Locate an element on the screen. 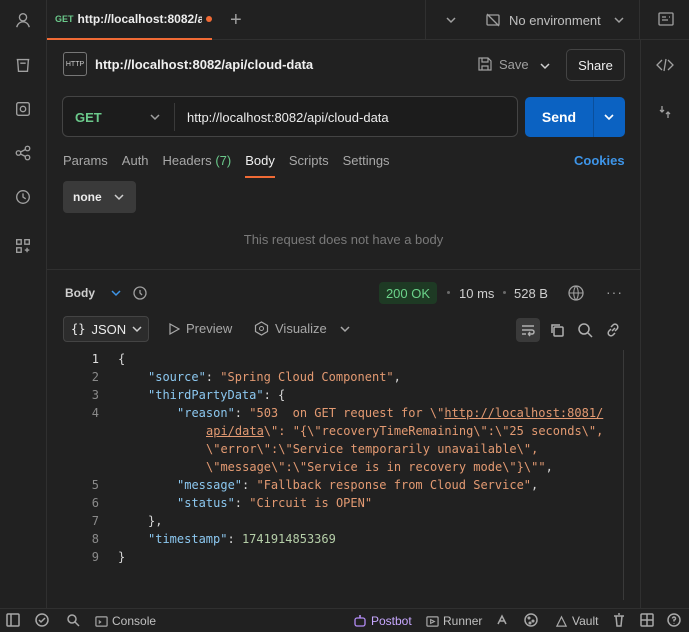  copy-button is located at coordinates (557, 330).